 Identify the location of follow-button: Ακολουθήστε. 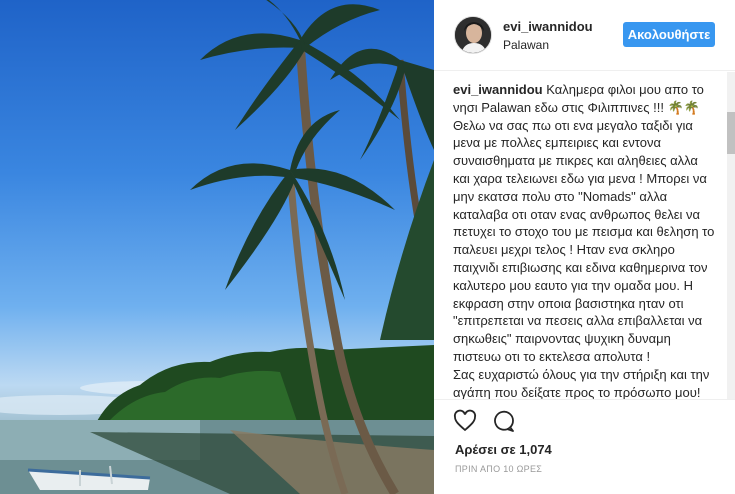
(669, 34).